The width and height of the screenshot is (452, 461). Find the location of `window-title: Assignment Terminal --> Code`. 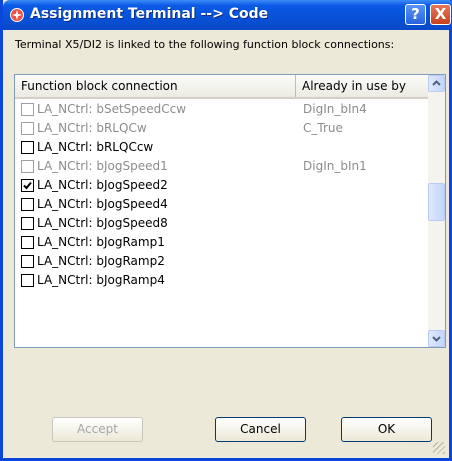

window-title: Assignment Terminal --> Code is located at coordinates (149, 14).